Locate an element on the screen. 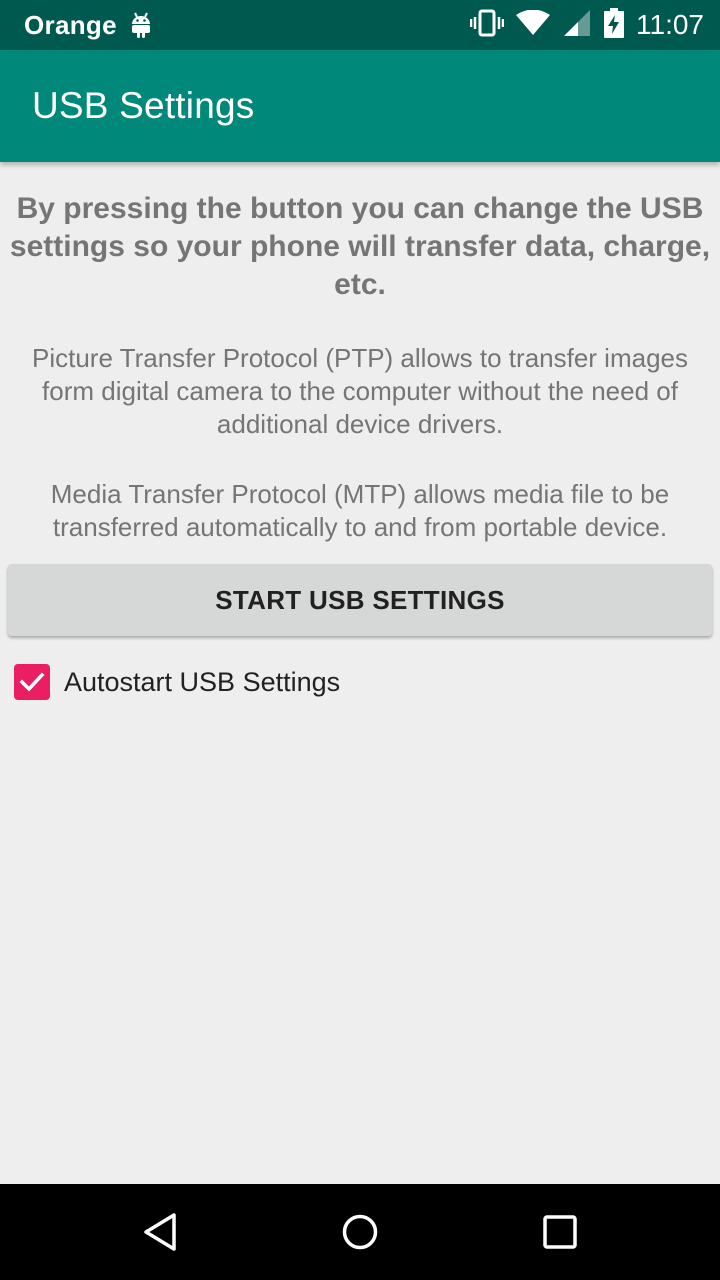 The height and width of the screenshot is (1280, 720). autostart-checkbox is located at coordinates (32, 682).